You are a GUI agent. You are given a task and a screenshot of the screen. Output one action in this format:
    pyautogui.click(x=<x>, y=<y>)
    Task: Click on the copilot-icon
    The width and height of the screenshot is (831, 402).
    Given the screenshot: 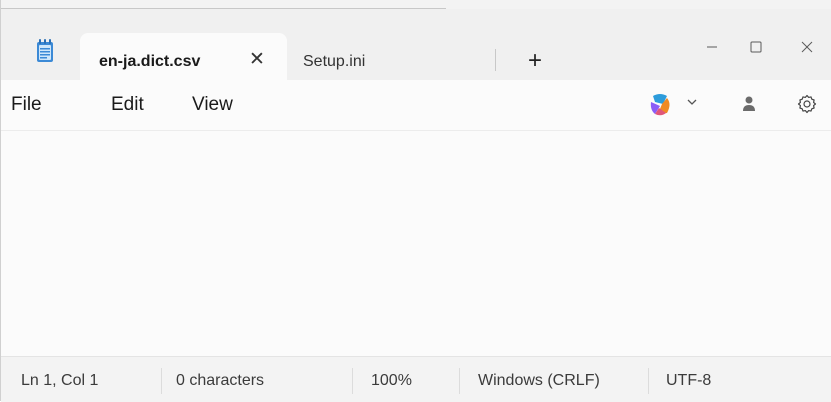 What is the action you would take?
    pyautogui.click(x=660, y=105)
    